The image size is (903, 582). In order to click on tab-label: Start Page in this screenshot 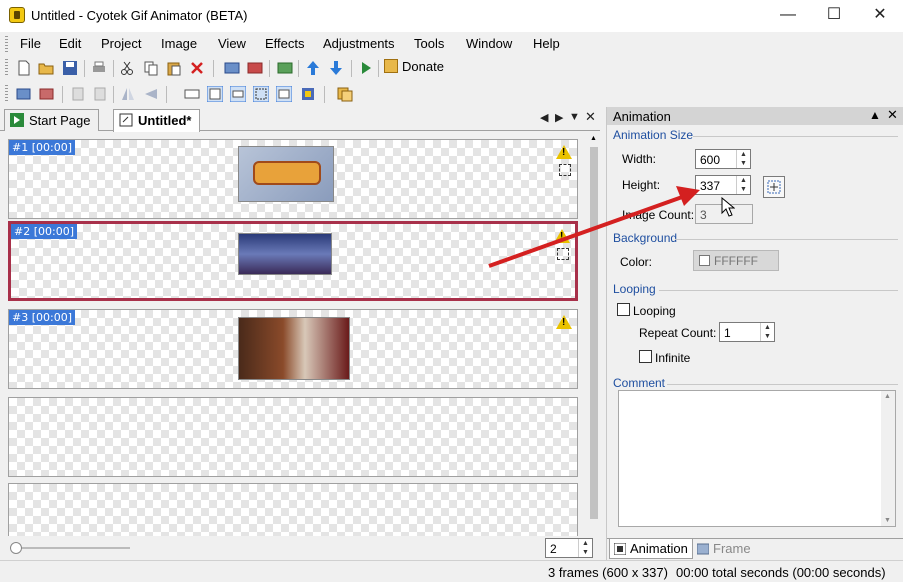, I will do `click(60, 120)`.